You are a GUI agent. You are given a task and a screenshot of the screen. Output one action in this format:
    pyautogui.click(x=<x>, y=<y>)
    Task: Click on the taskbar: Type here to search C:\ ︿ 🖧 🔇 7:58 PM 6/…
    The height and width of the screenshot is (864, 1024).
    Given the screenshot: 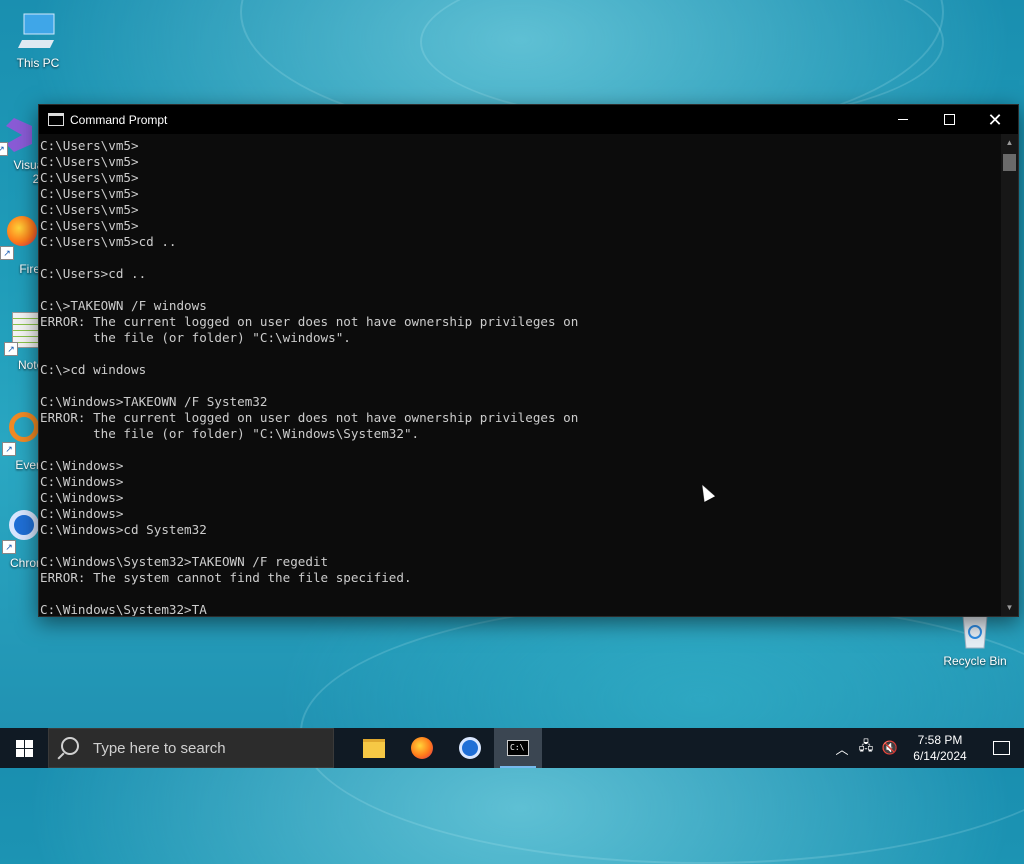 What is the action you would take?
    pyautogui.click(x=512, y=748)
    